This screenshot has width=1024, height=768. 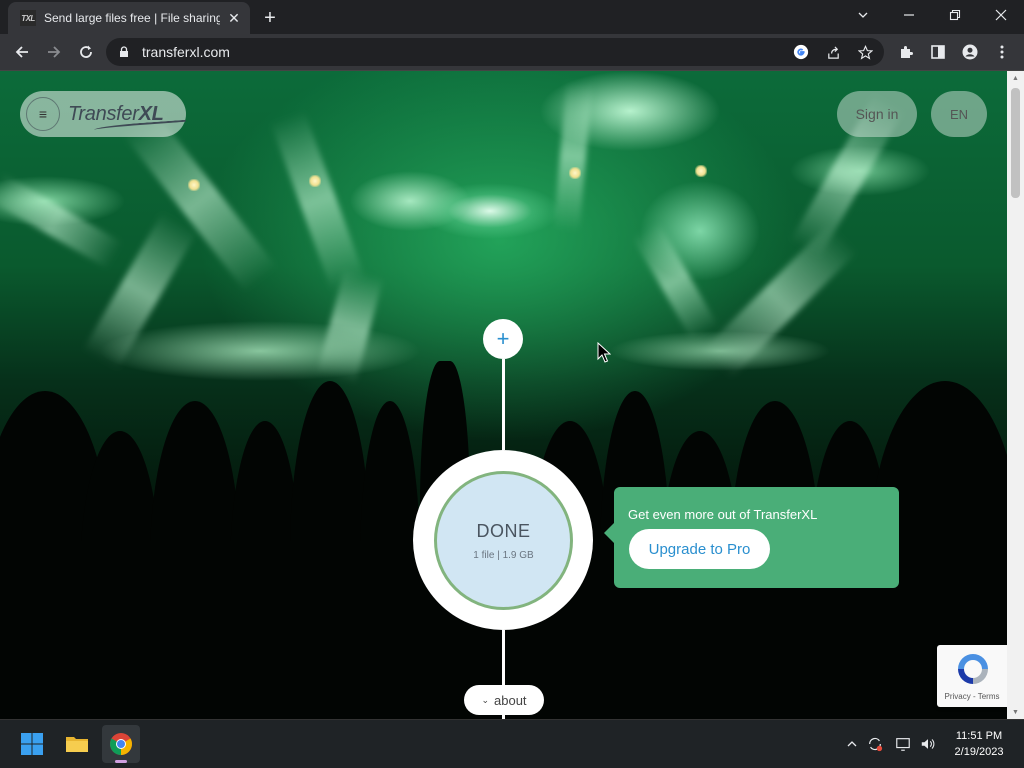 I want to click on add-files-button: +, so click(x=503, y=339).